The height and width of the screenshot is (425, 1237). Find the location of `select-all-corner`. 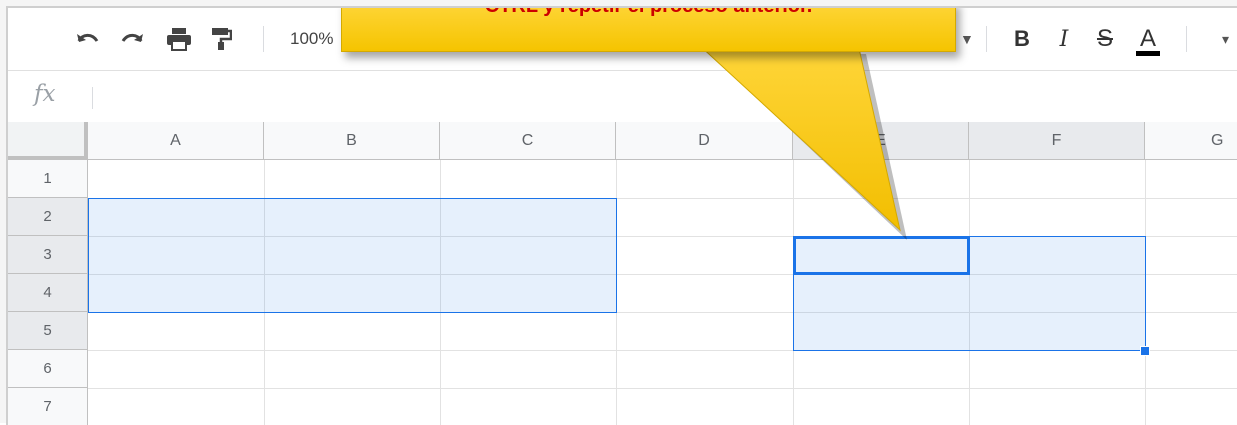

select-all-corner is located at coordinates (48, 141).